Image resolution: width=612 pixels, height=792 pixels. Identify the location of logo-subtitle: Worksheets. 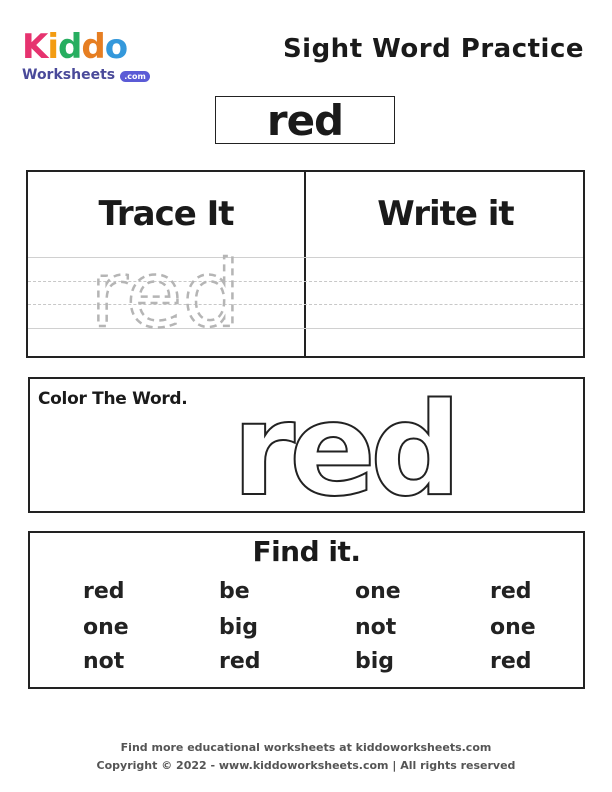
(69, 75).